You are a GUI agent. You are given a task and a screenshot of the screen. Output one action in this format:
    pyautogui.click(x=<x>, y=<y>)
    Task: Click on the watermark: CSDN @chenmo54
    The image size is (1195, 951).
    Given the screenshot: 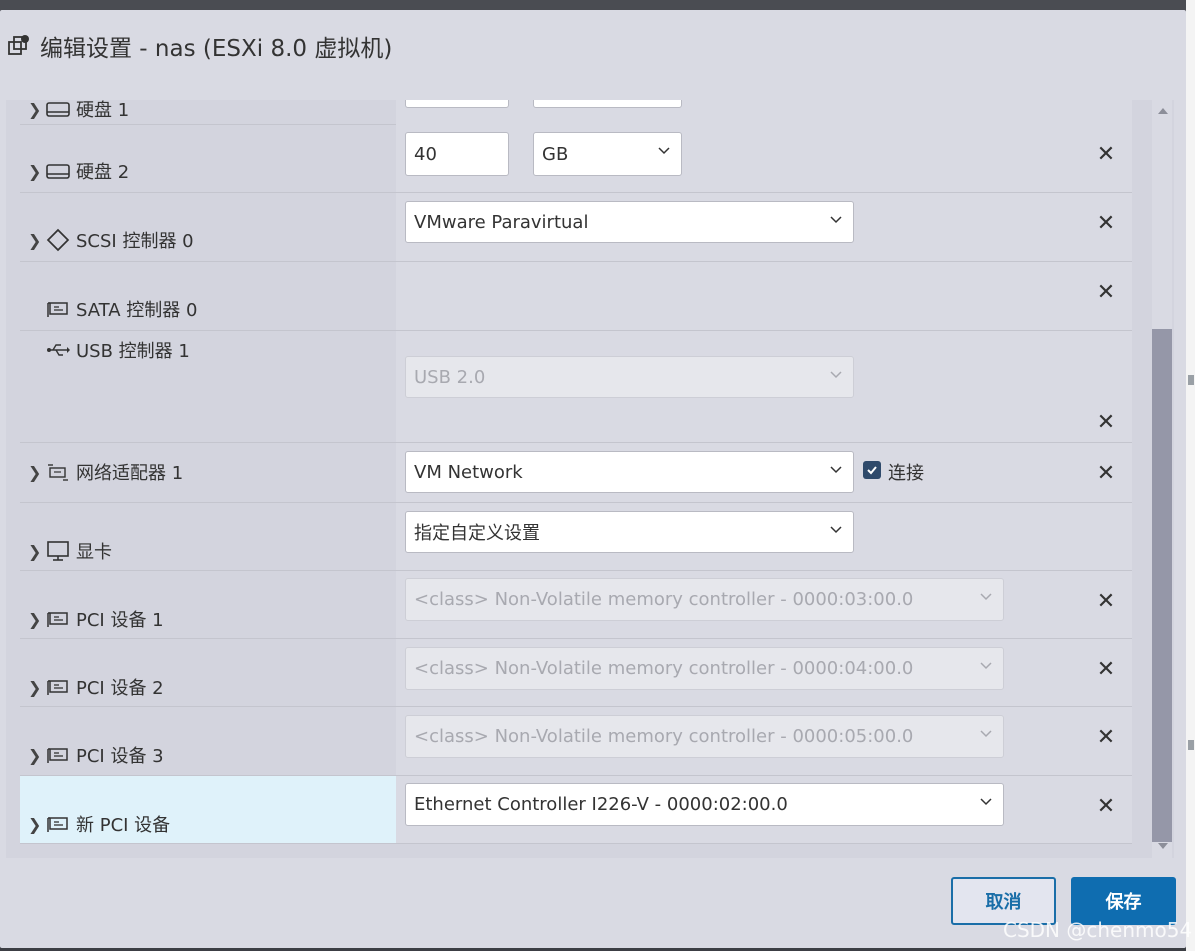 What is the action you would take?
    pyautogui.click(x=1098, y=930)
    